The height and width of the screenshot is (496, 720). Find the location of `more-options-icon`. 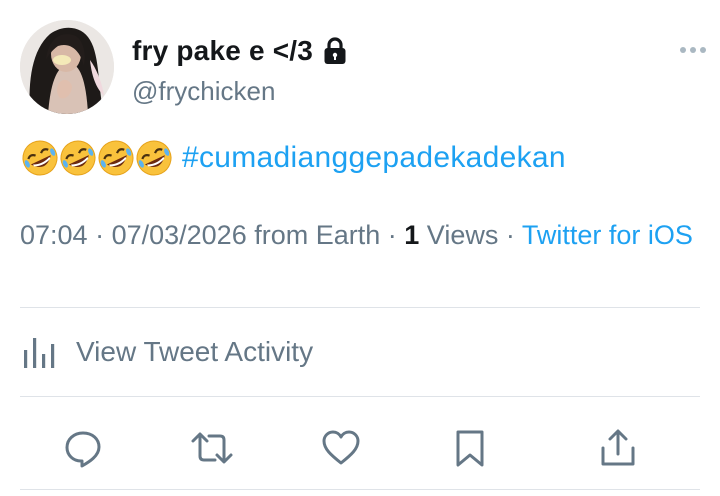

more-options-icon is located at coordinates (693, 47).